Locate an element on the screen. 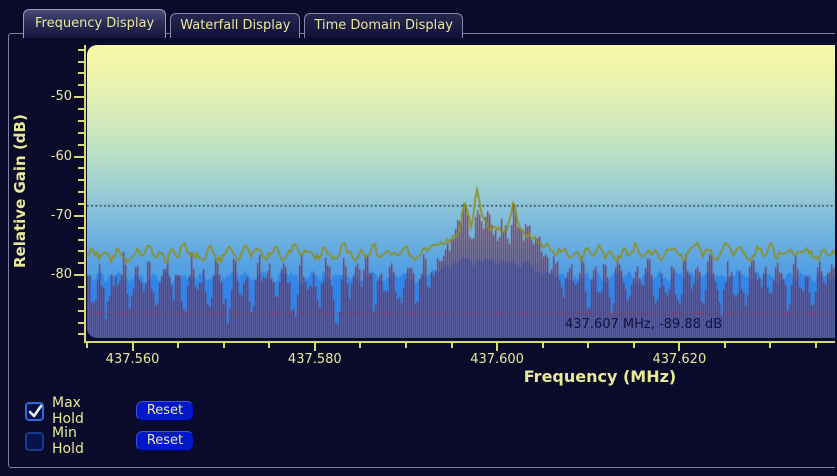 The image size is (837, 476). y-tick-label: -70 is located at coordinates (61, 215).